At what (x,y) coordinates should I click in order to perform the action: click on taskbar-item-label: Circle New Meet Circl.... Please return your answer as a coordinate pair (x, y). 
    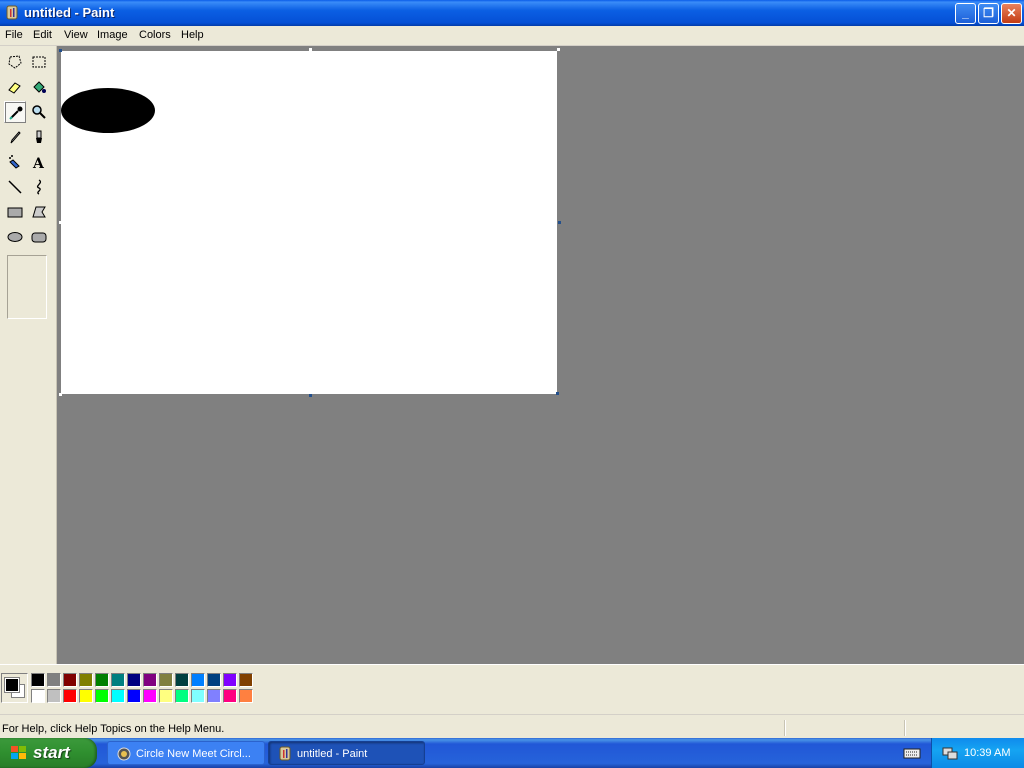
    Looking at the image, I should click on (193, 754).